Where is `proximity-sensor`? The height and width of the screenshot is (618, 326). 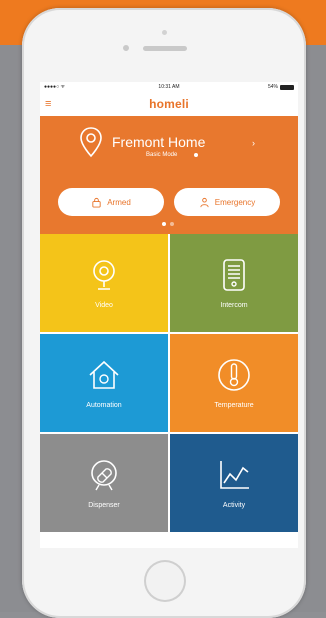 proximity-sensor is located at coordinates (164, 32).